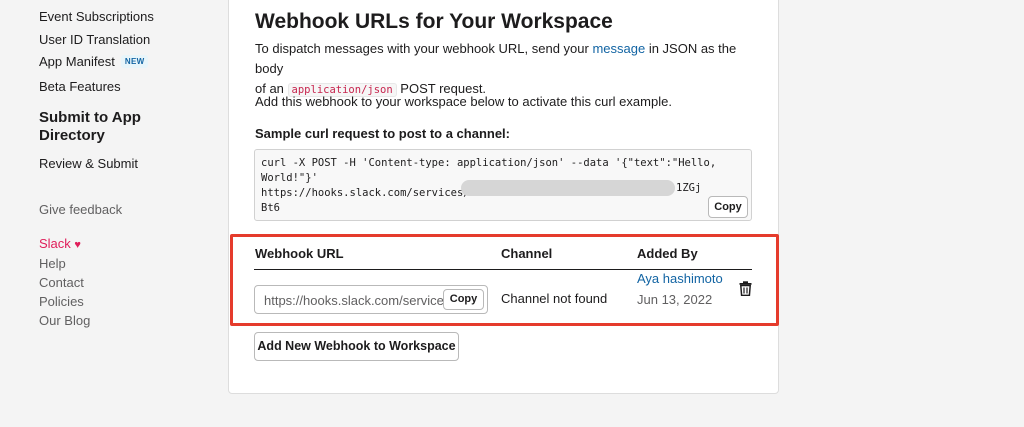  Describe the element at coordinates (728, 207) in the screenshot. I see `copy-curl-button: Copy` at that location.